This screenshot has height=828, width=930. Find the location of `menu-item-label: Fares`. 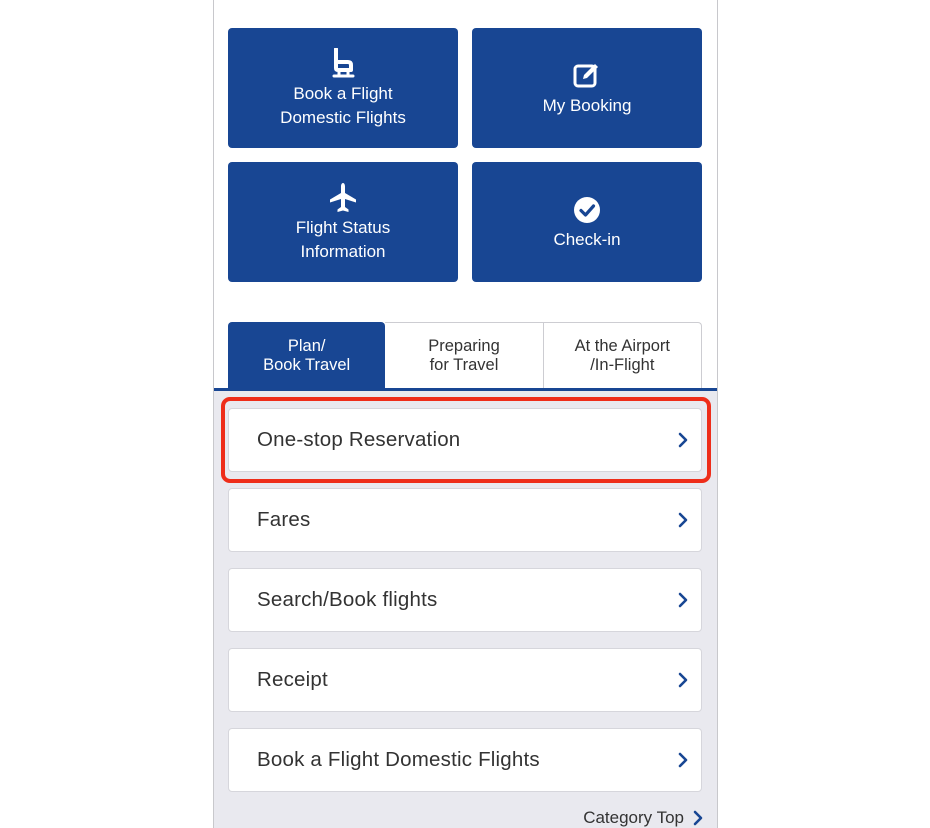

menu-item-label: Fares is located at coordinates (284, 519).